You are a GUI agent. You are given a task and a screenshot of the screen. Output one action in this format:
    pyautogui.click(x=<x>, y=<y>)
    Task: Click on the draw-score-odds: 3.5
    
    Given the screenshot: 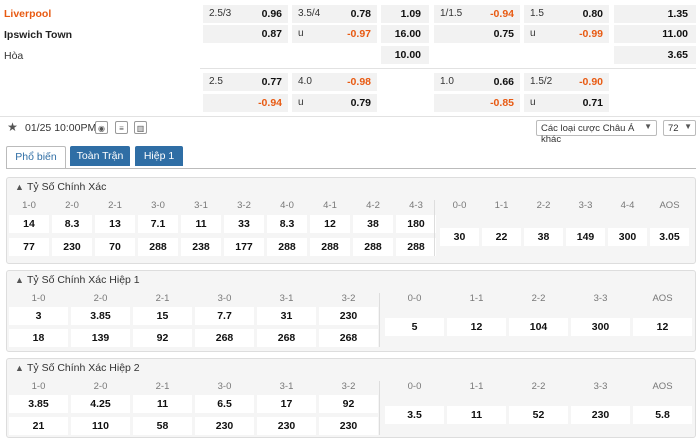 What is the action you would take?
    pyautogui.click(x=414, y=415)
    